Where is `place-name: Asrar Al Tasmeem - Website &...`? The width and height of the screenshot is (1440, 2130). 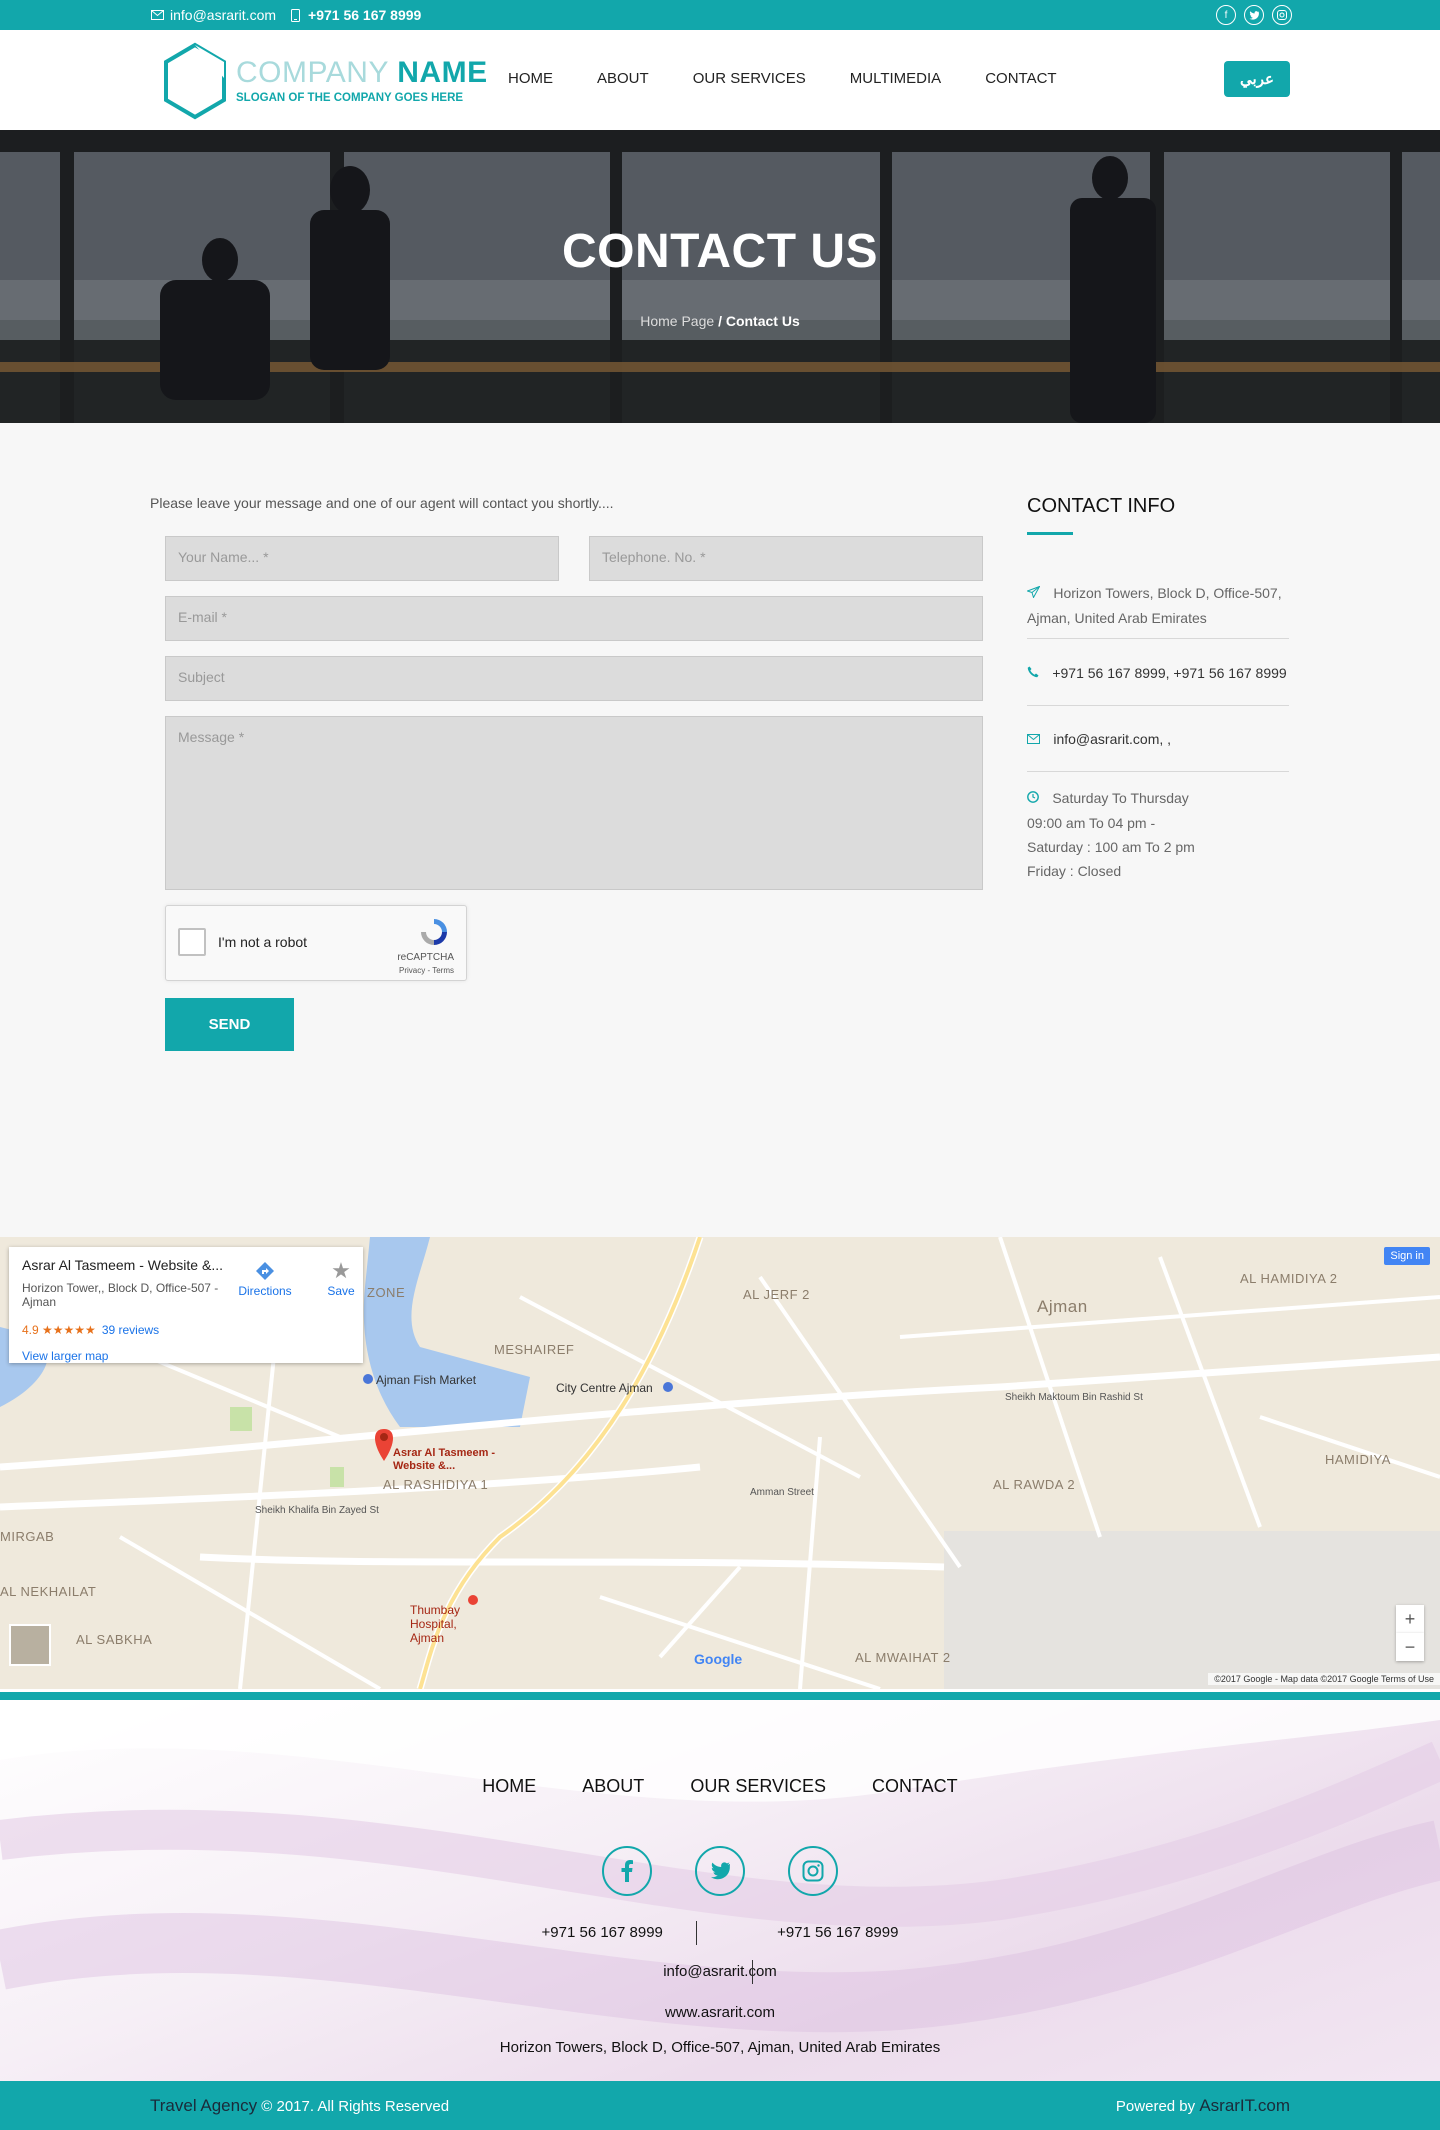
place-name: Asrar Al Tasmeem - Website &... is located at coordinates (122, 1265).